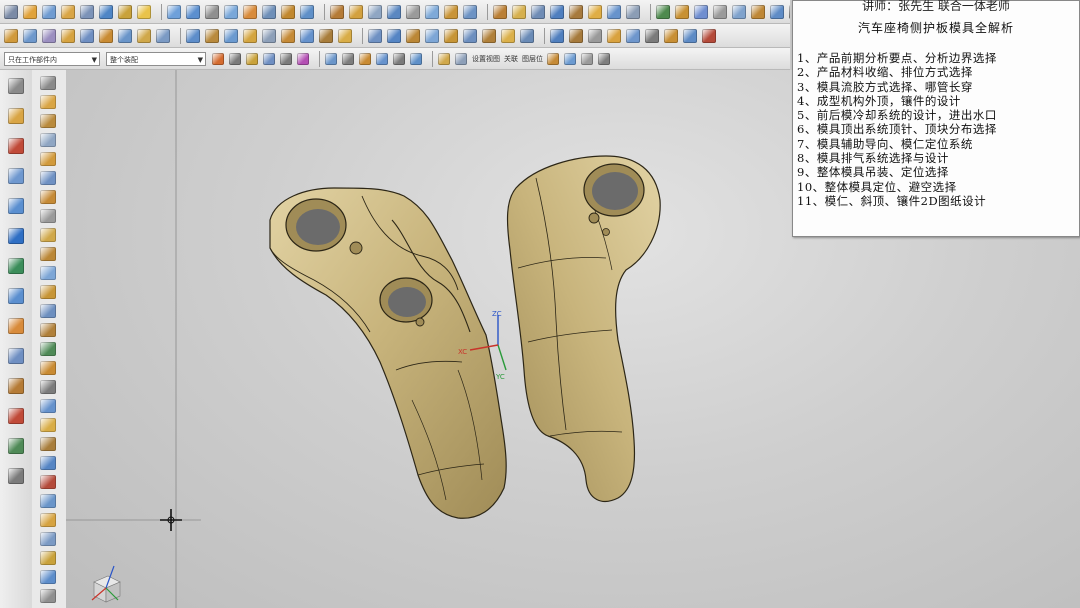  What do you see at coordinates (52, 58) in the screenshot?
I see `selection-filter-dropdown: 只在工作部件内 ▼` at bounding box center [52, 58].